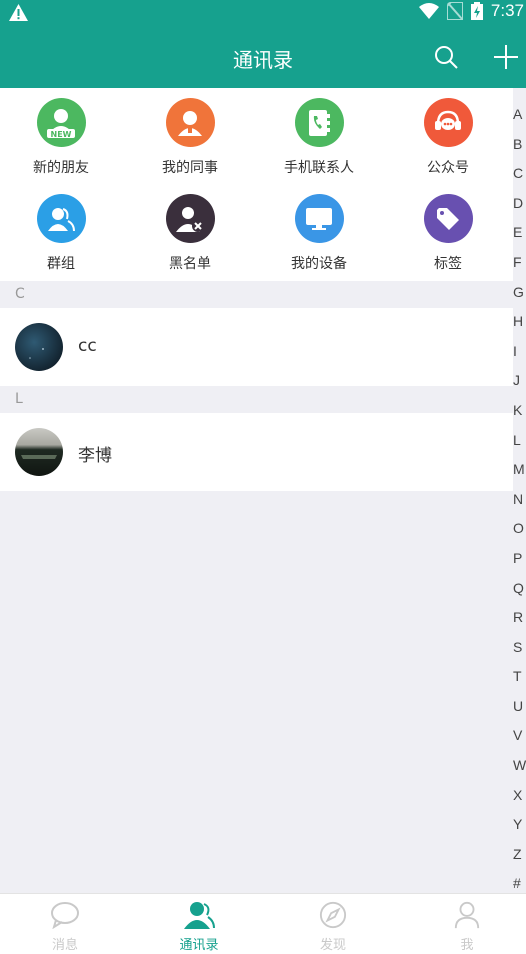  What do you see at coordinates (190, 218) in the screenshot?
I see `blacklist-icon` at bounding box center [190, 218].